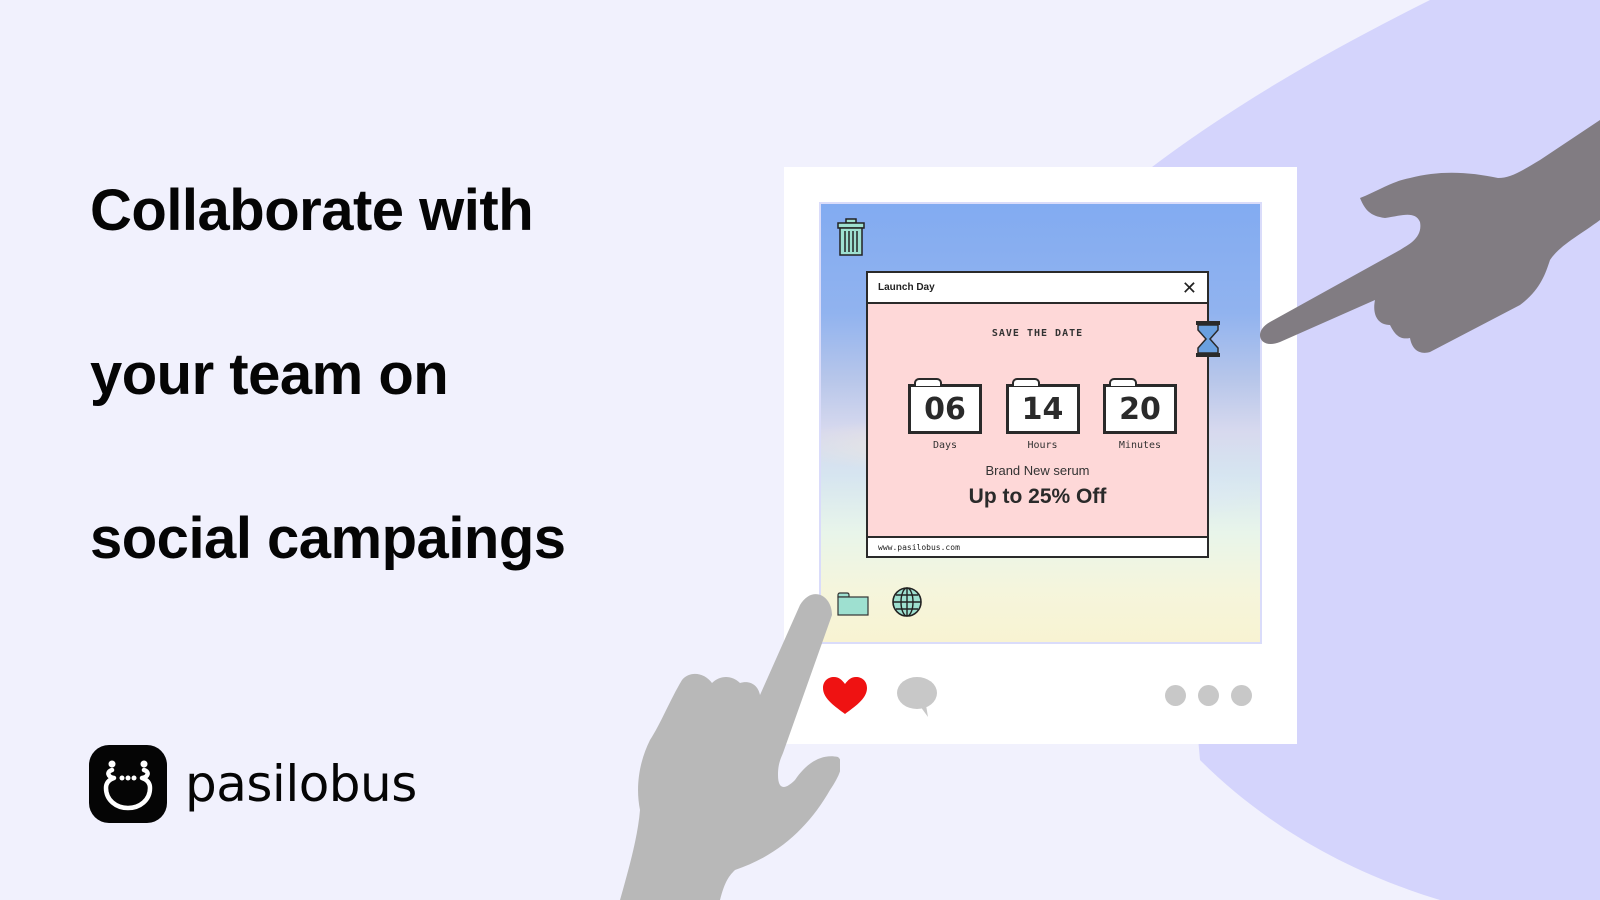 The height and width of the screenshot is (900, 1600). I want to click on countdown-minutes: 20 Minutes, so click(1140, 414).